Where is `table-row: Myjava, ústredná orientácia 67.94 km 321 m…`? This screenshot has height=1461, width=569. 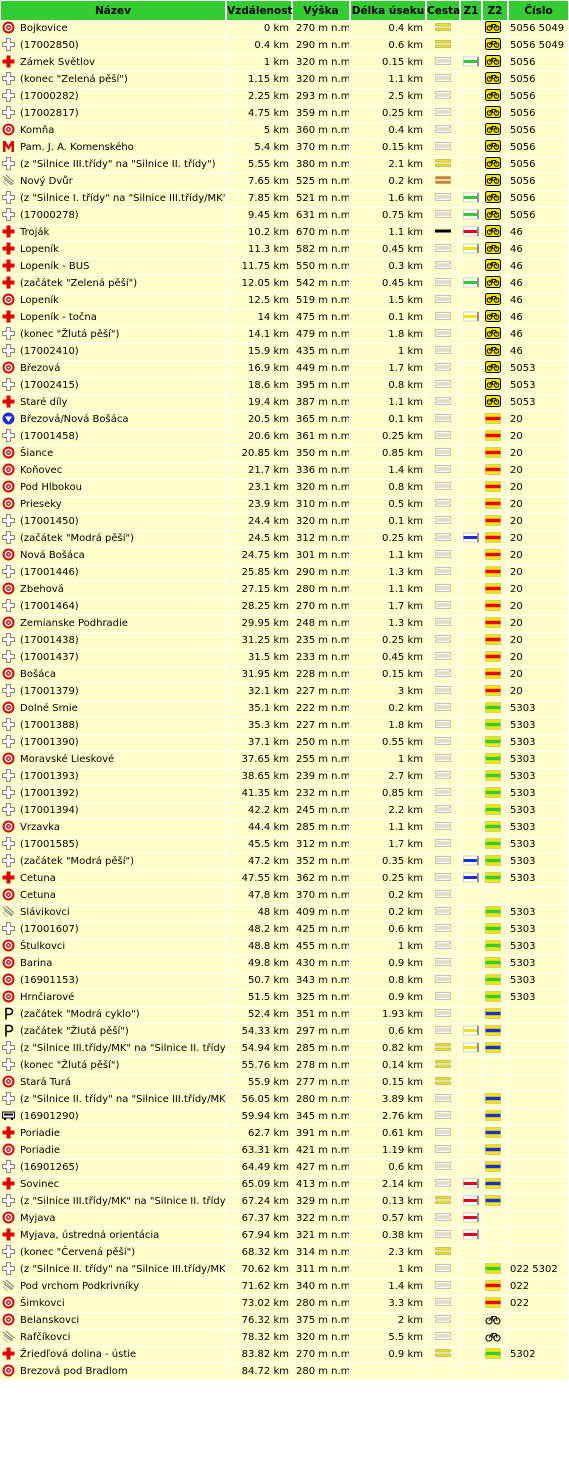 table-row: Myjava, ústredná orientácia 67.94 km 321 m… is located at coordinates (284, 1236).